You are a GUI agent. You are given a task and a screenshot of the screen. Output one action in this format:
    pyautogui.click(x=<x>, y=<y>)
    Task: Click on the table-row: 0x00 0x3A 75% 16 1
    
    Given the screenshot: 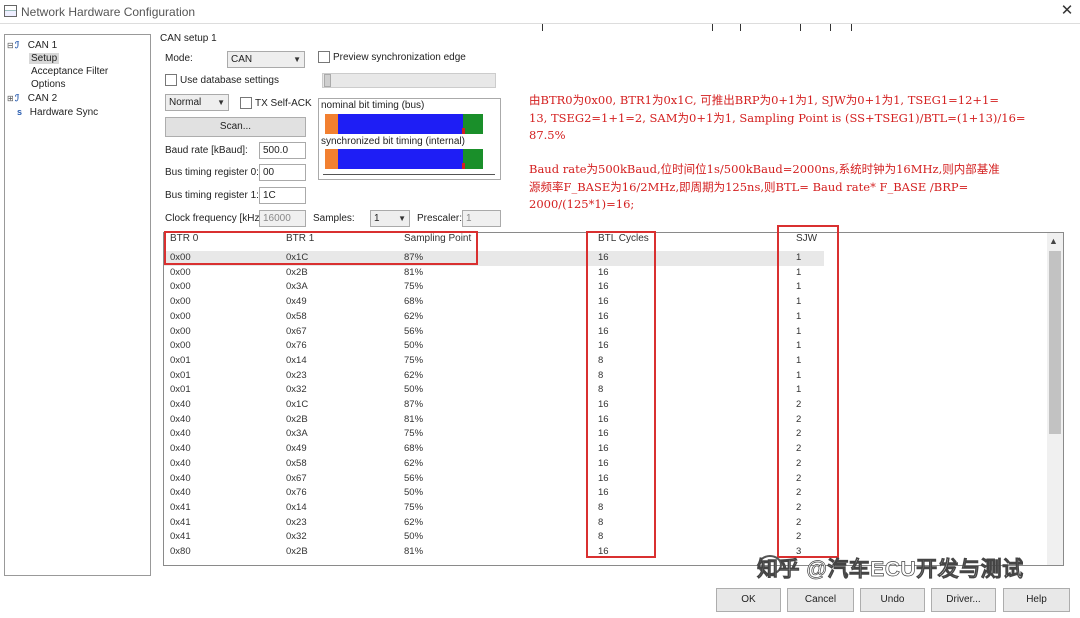 What is the action you would take?
    pyautogui.click(x=494, y=287)
    